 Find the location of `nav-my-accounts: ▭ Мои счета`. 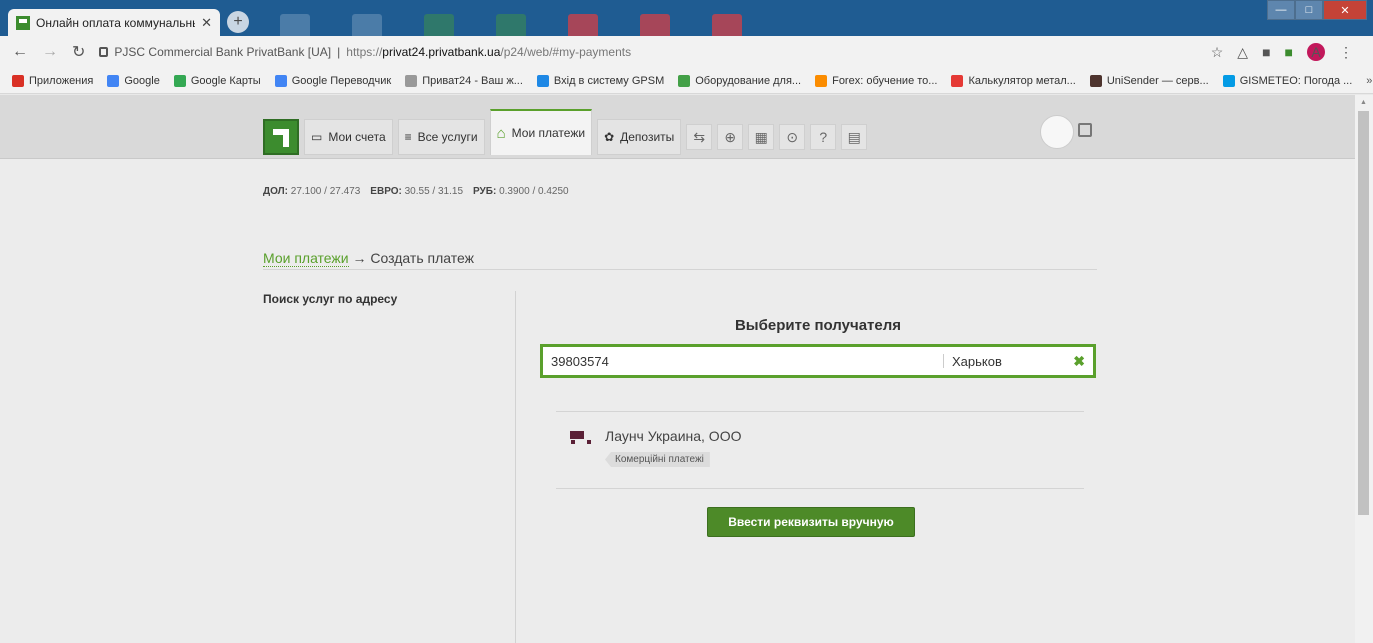

nav-my-accounts: ▭ Мои счета is located at coordinates (348, 137).